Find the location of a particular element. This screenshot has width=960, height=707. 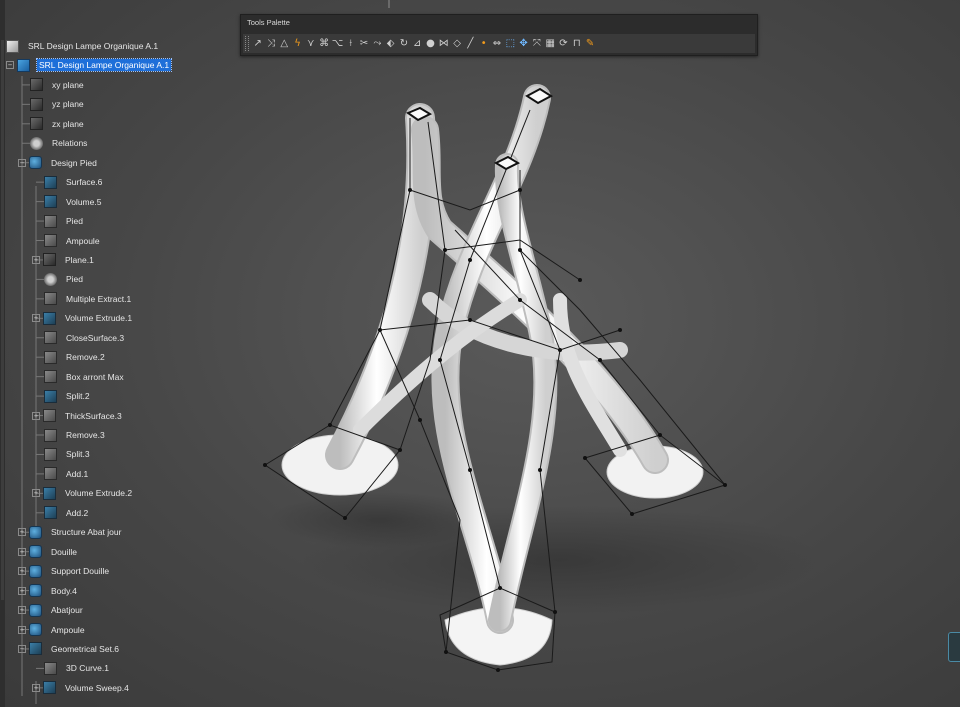

orange-edit-icon: ✎ is located at coordinates (589, 43).